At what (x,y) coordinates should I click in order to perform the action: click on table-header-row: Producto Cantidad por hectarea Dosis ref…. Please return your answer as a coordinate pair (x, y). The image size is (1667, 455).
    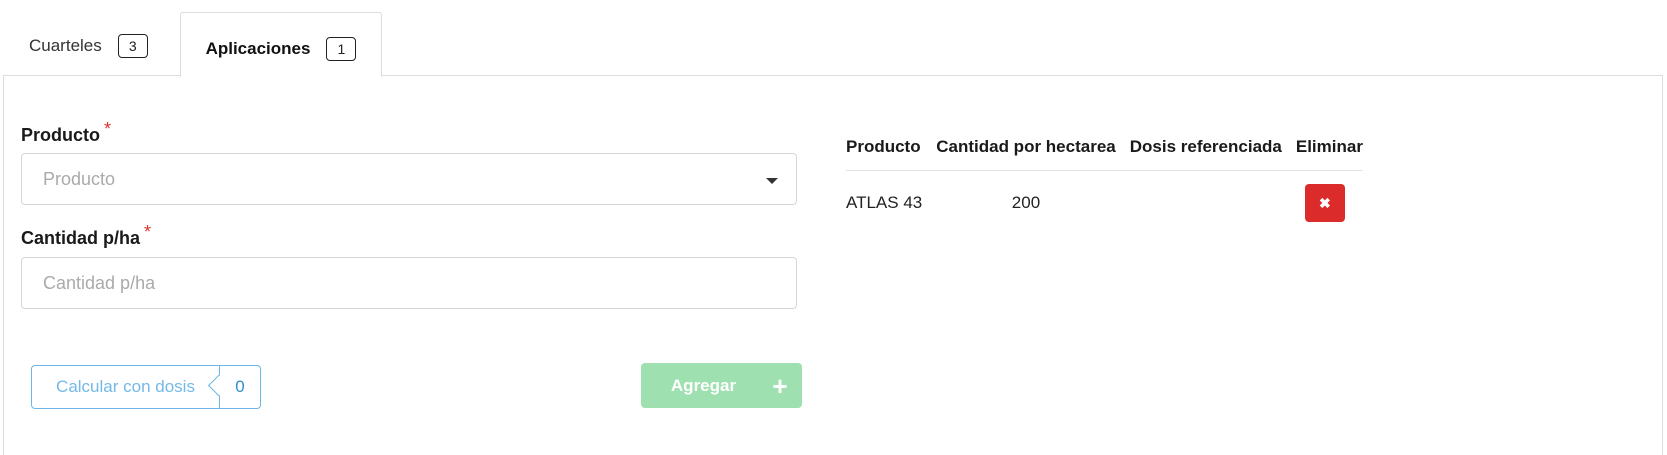
    Looking at the image, I should click on (1104, 147).